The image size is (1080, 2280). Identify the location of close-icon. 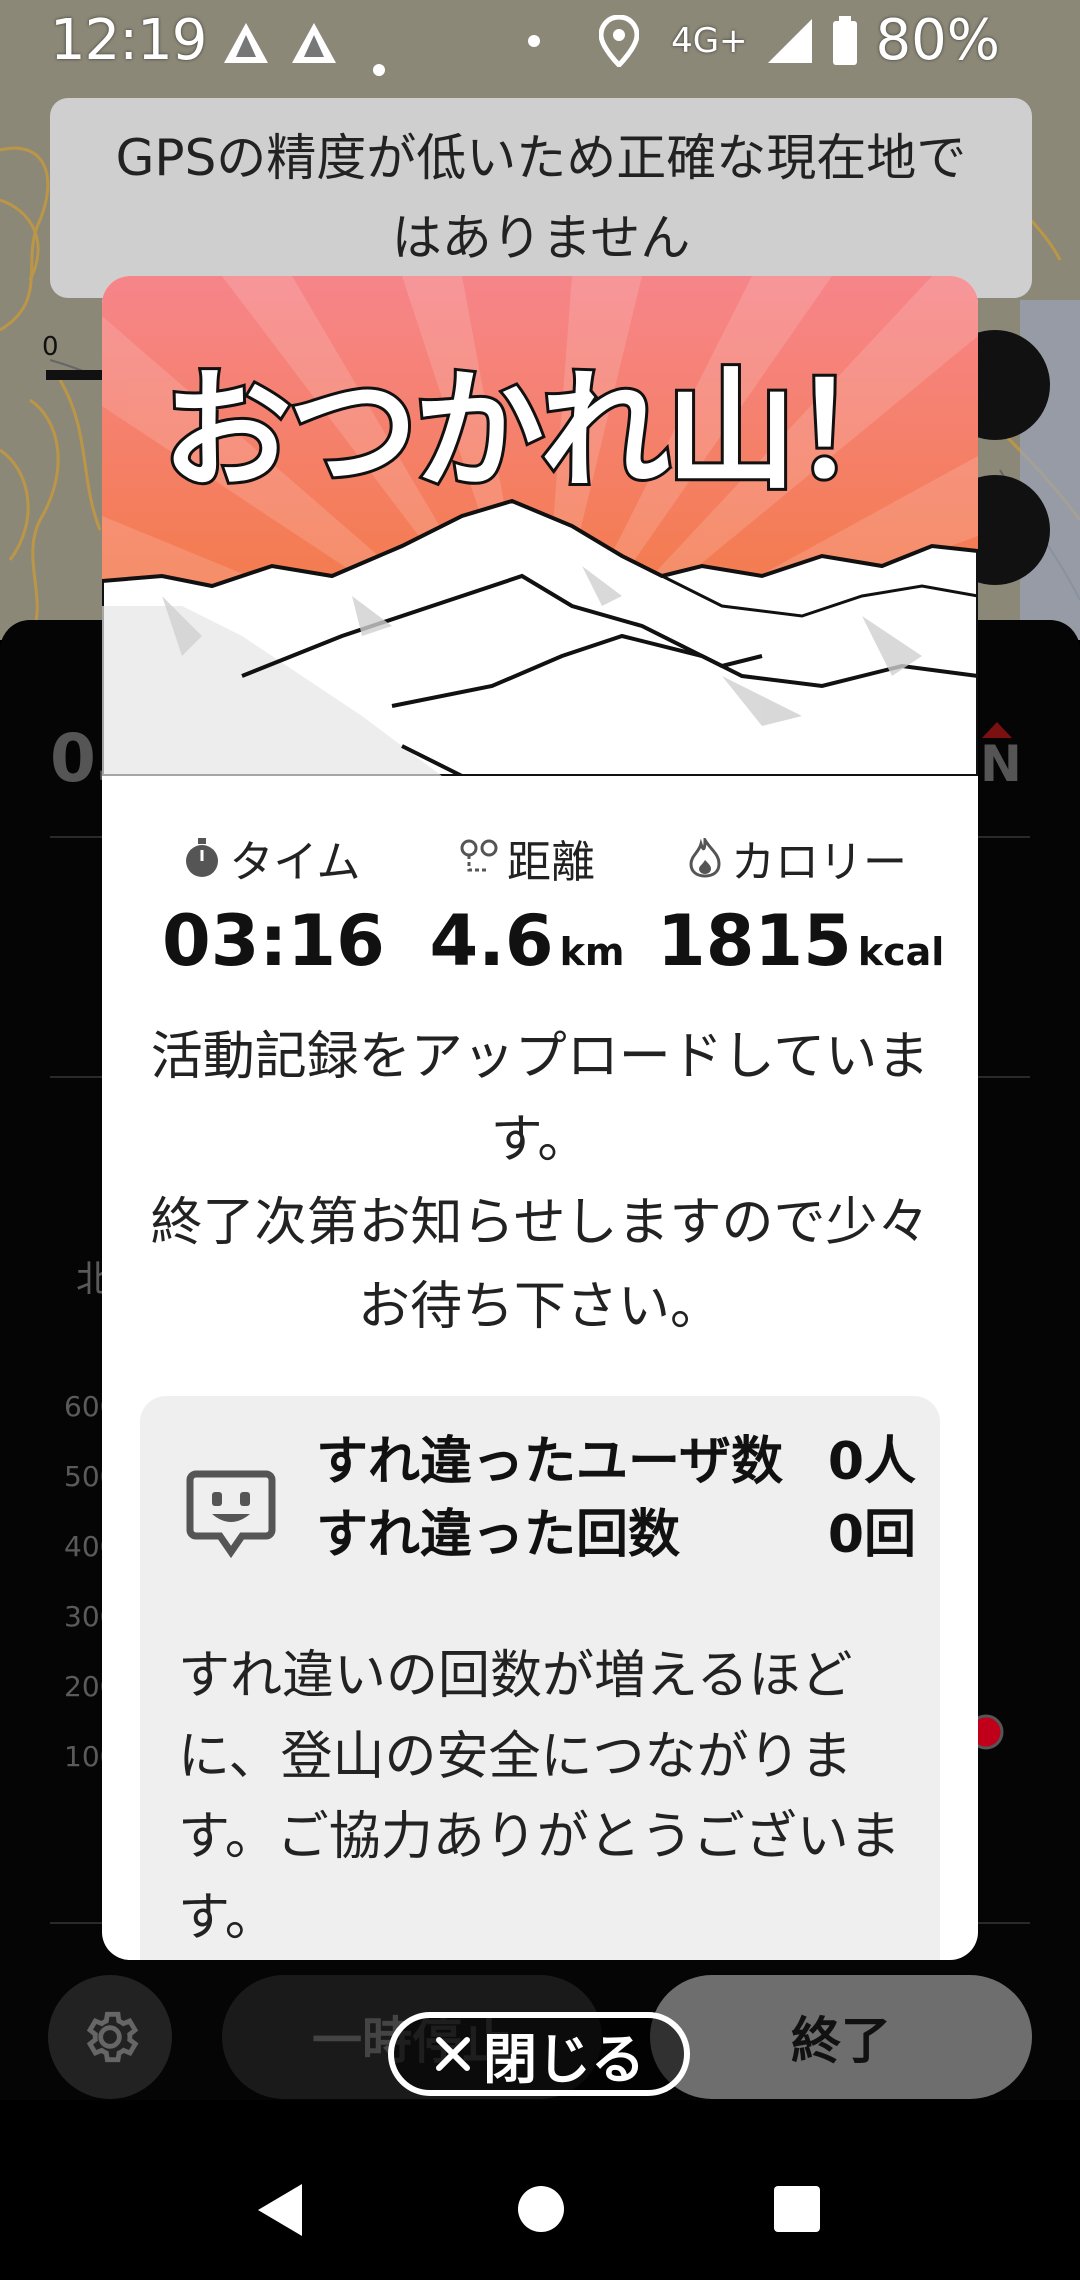
(453, 2054).